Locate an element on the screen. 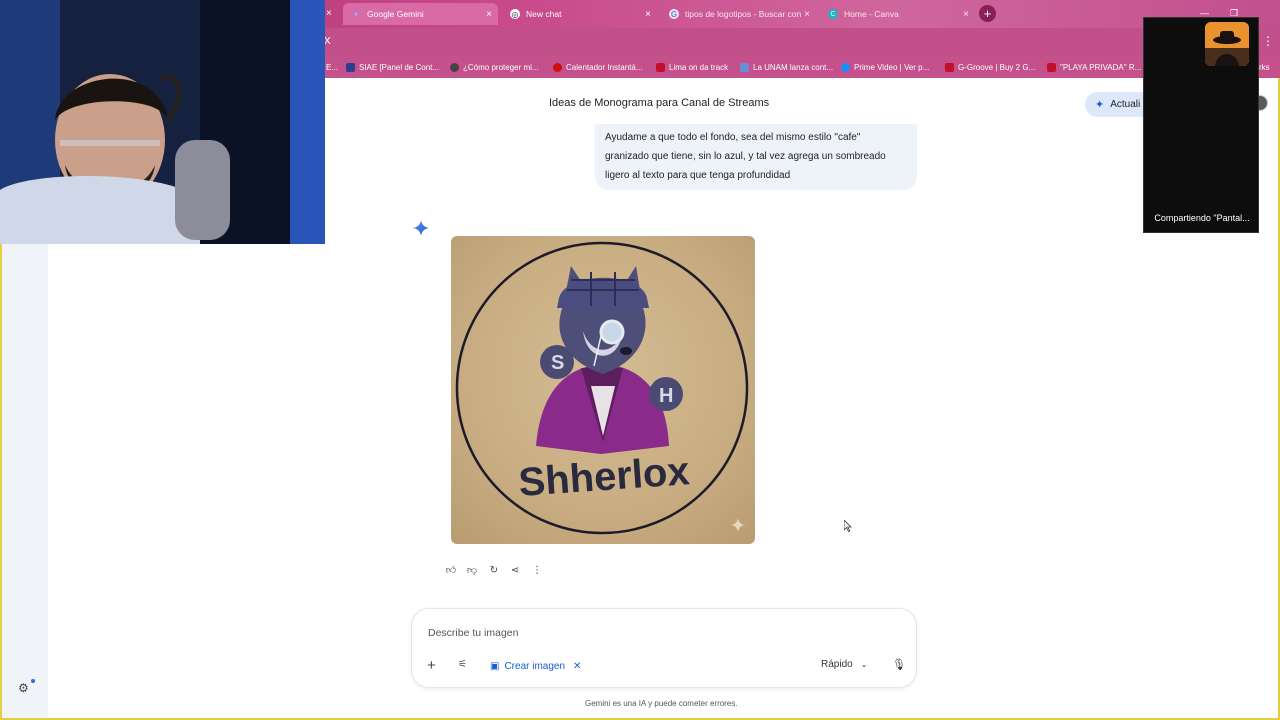 The height and width of the screenshot is (720, 1280). thumbs-down-icon: 👎︎ is located at coordinates (472, 571).